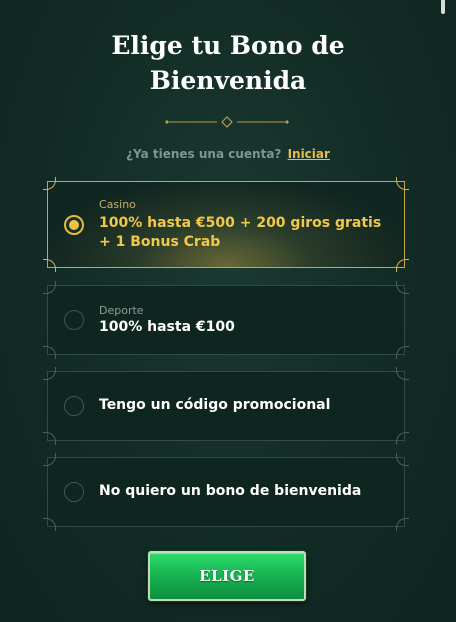  What do you see at coordinates (121, 310) in the screenshot?
I see `option-category: Deporte` at bounding box center [121, 310].